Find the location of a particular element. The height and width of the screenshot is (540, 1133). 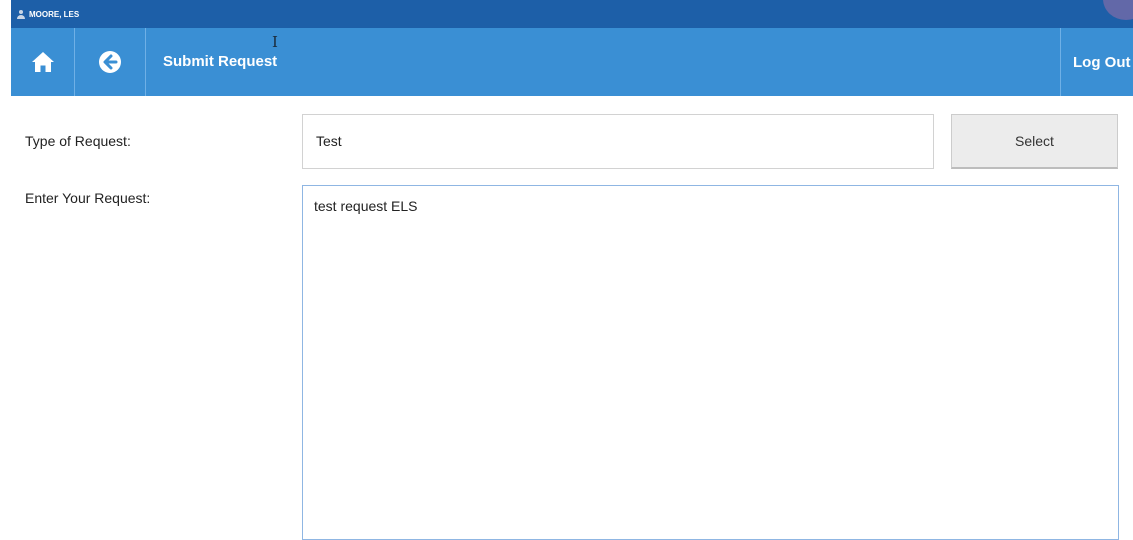

user-bar: MOORE, LES is located at coordinates (572, 14).